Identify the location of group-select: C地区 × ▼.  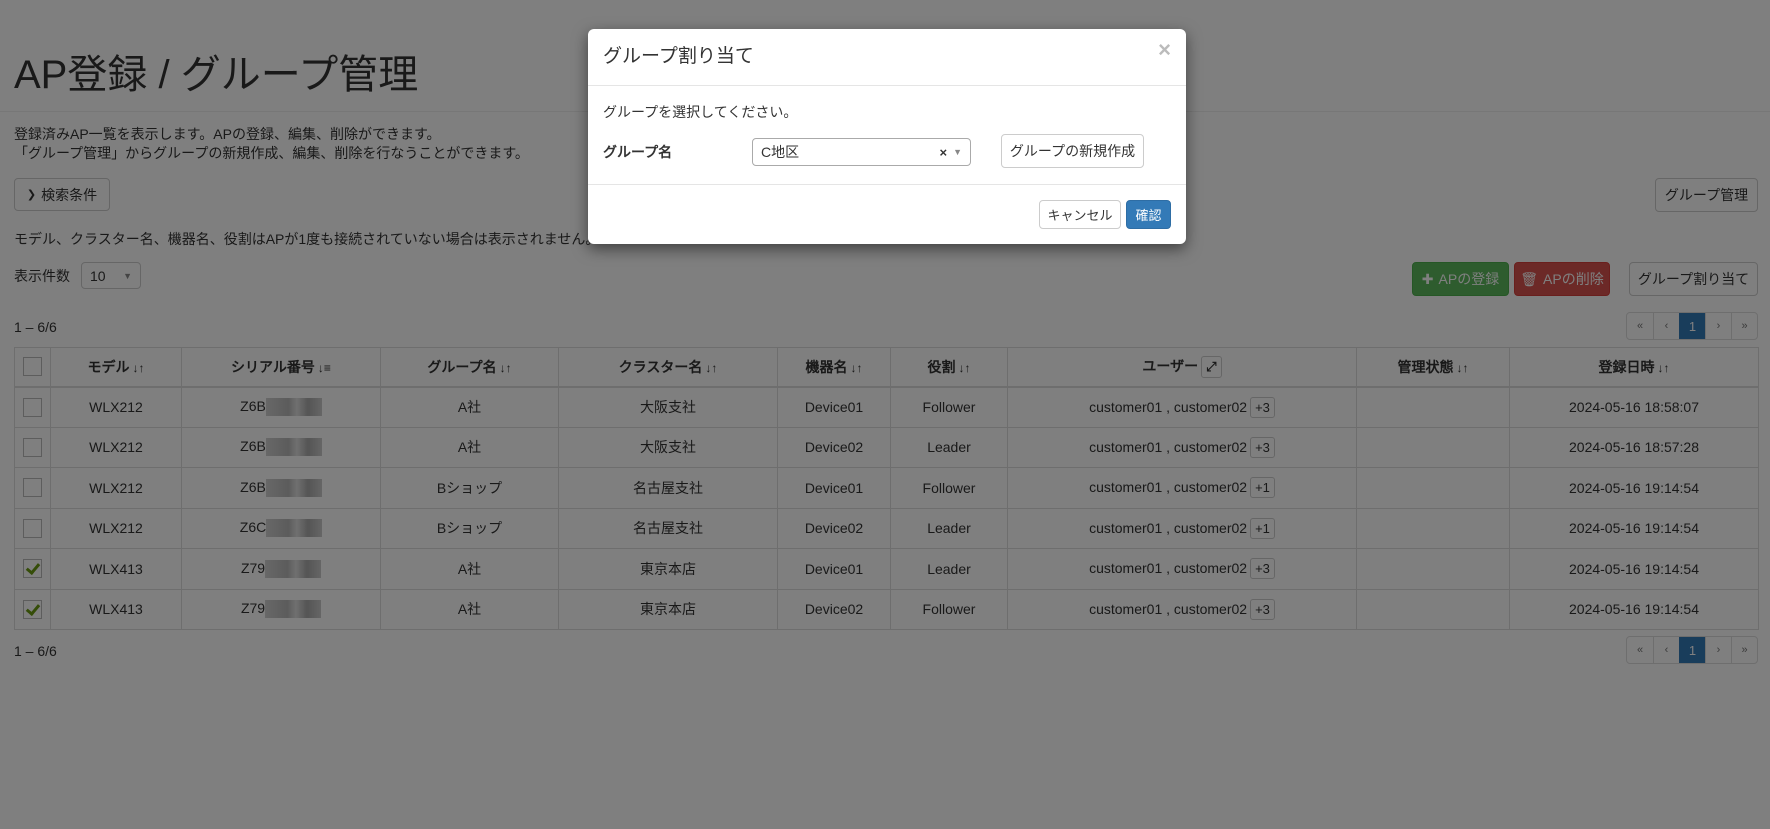
(861, 152).